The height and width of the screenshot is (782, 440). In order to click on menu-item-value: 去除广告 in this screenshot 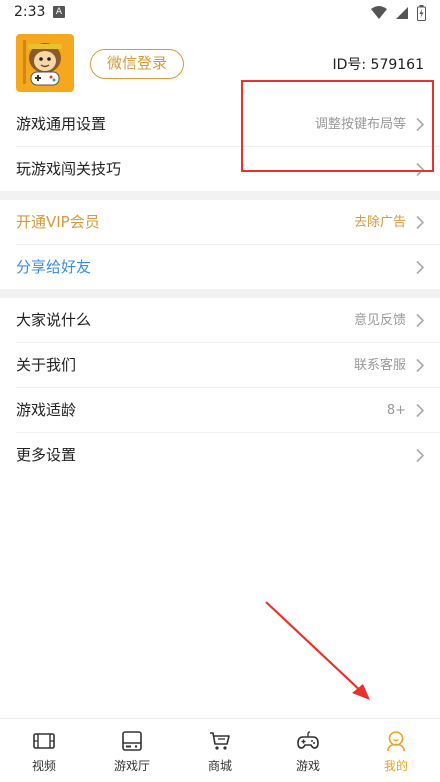, I will do `click(379, 222)`.